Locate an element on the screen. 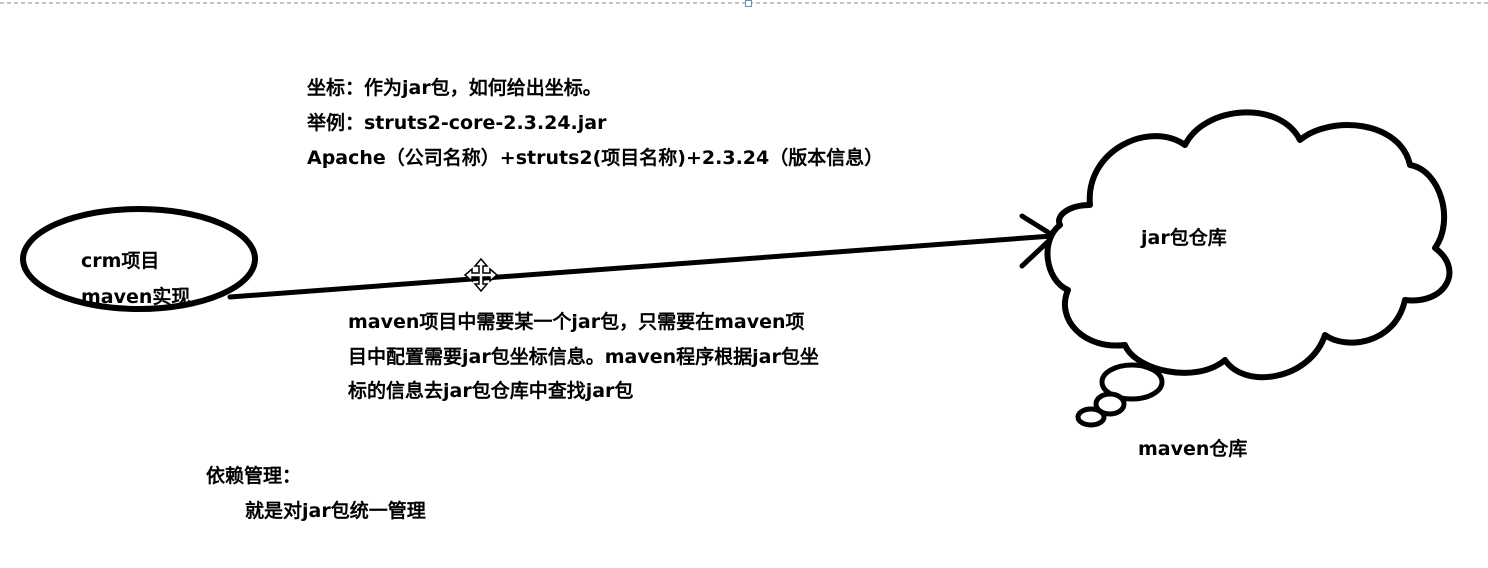 Image resolution: width=1488 pixels, height=568 pixels. explanation-line-2: 目中配置需要jar包坐标信息。maven程序根据jar包坐 is located at coordinates (583, 357).